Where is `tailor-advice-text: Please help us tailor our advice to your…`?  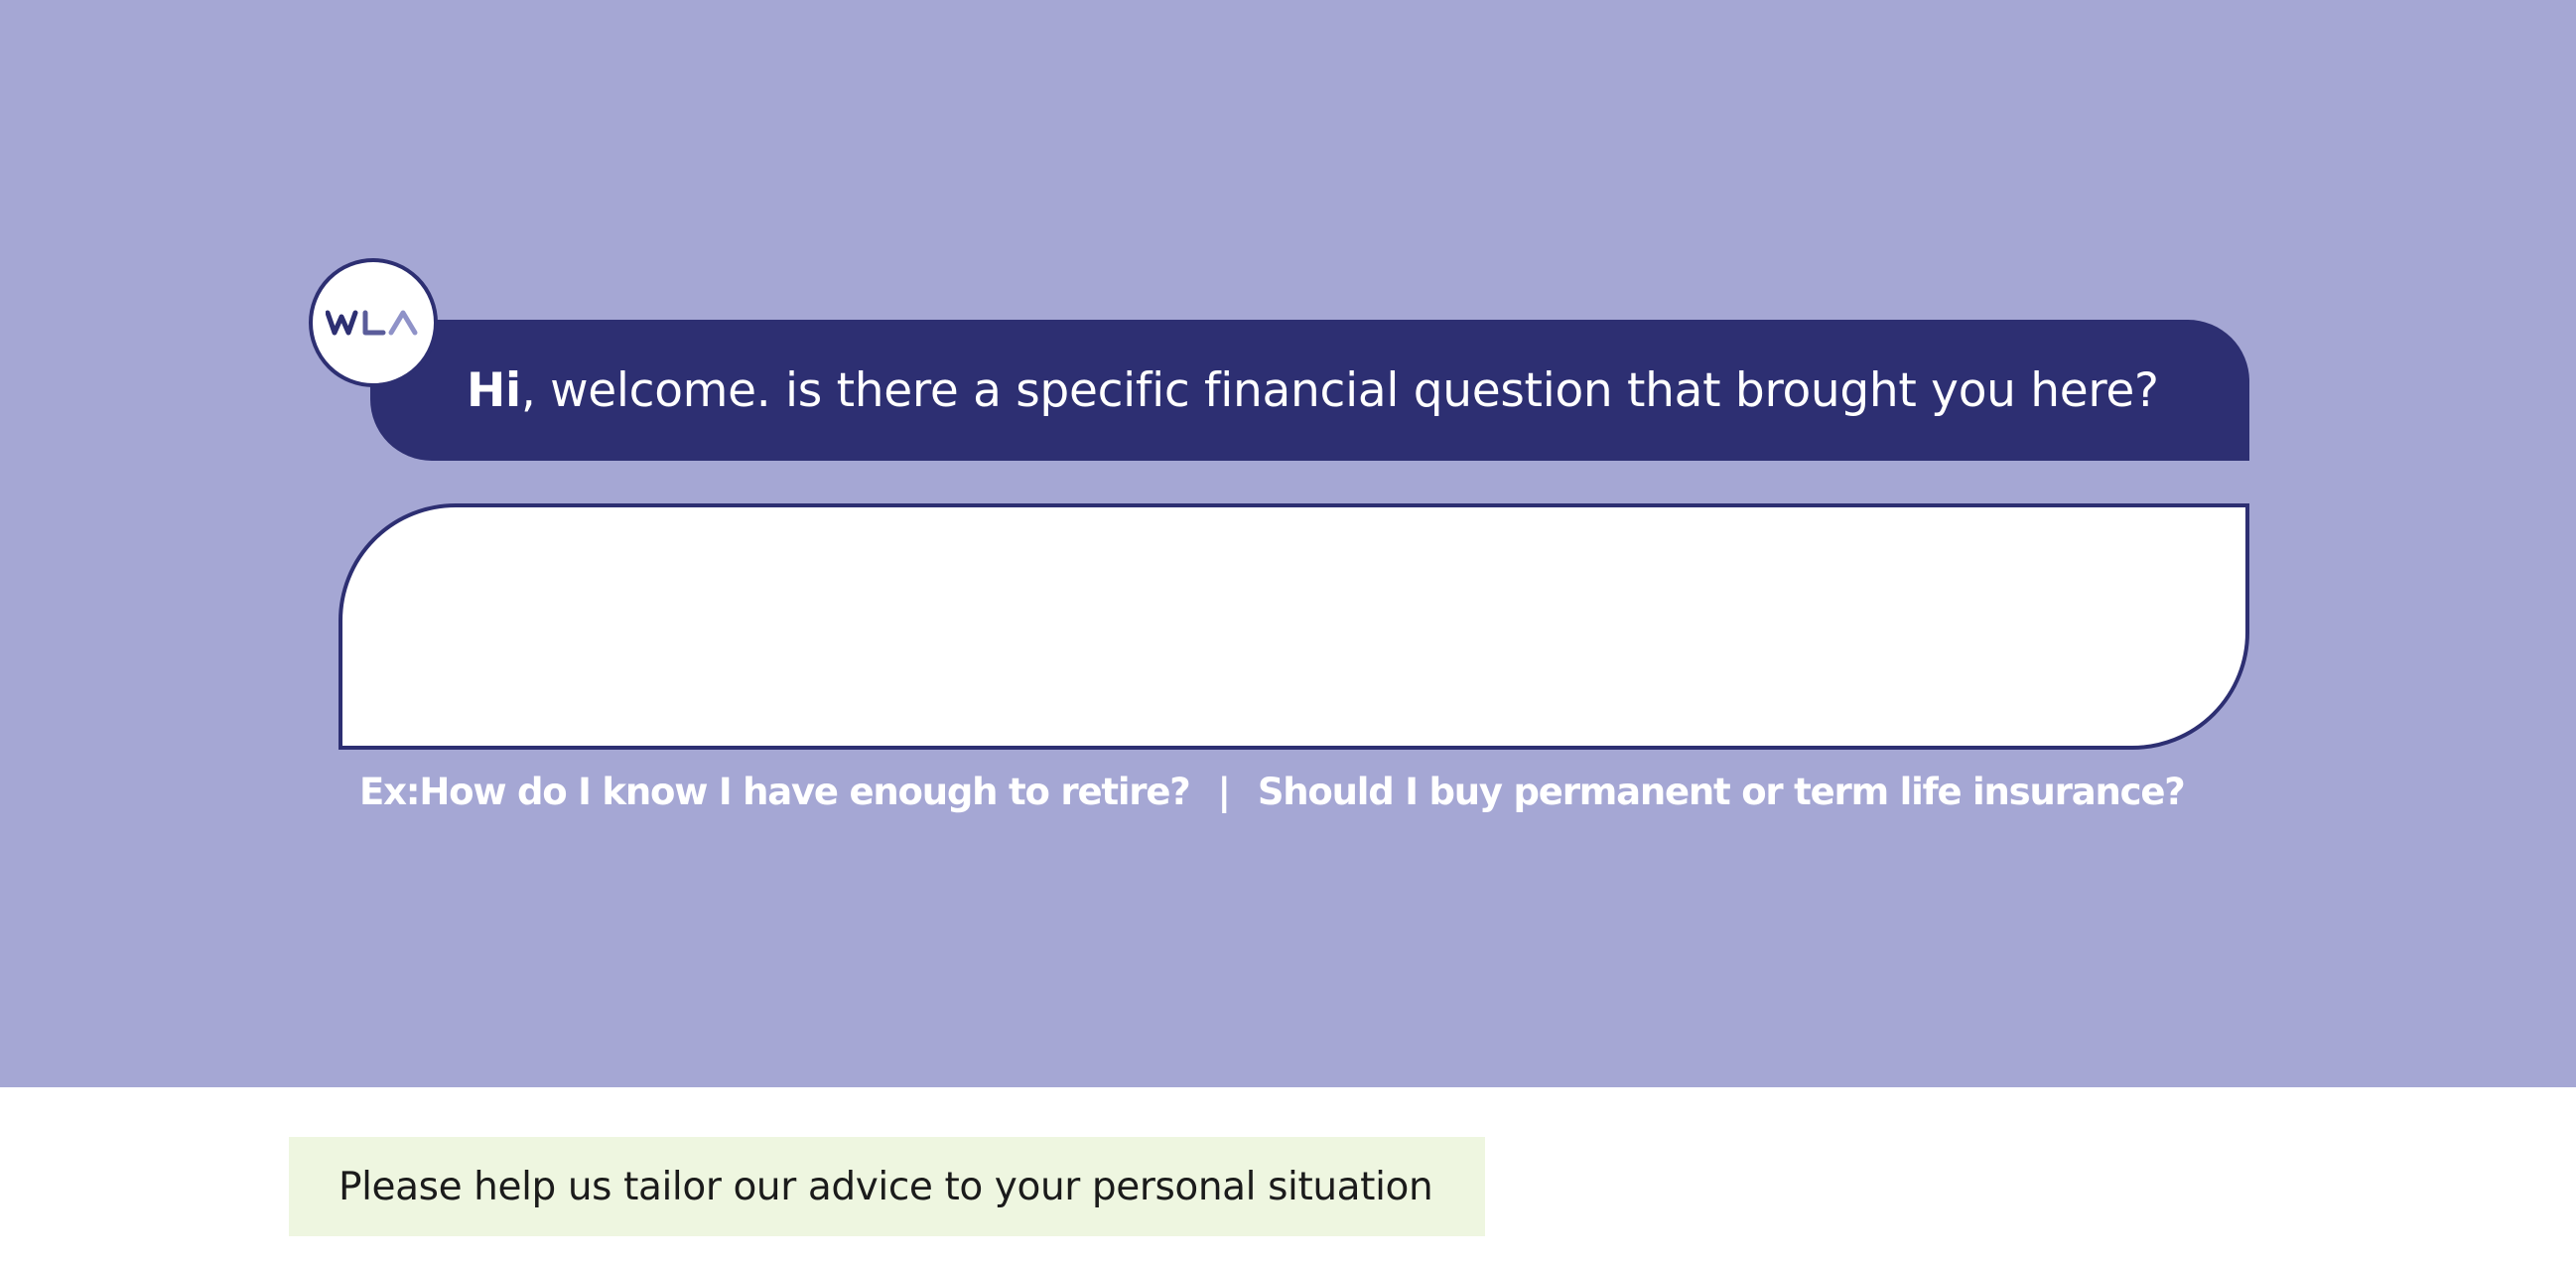 tailor-advice-text: Please help us tailor our advice to your… is located at coordinates (886, 1186).